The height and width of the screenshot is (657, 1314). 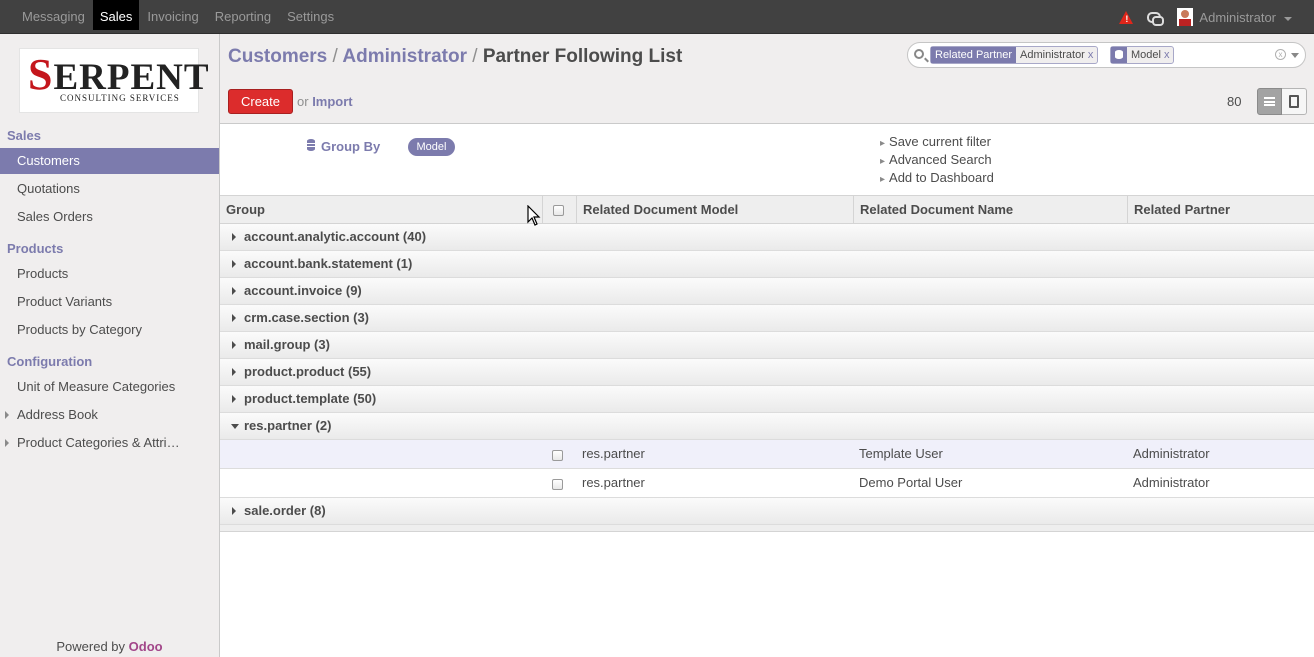 What do you see at coordinates (1288, 18) in the screenshot?
I see `chevron-down-icon` at bounding box center [1288, 18].